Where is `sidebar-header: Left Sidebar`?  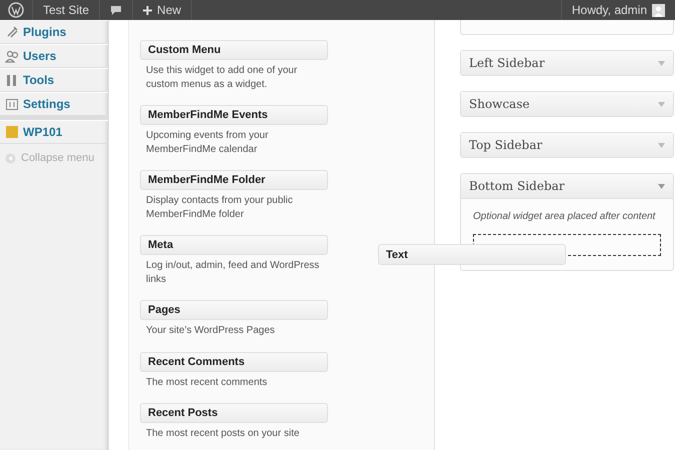
sidebar-header: Left Sidebar is located at coordinates (567, 63).